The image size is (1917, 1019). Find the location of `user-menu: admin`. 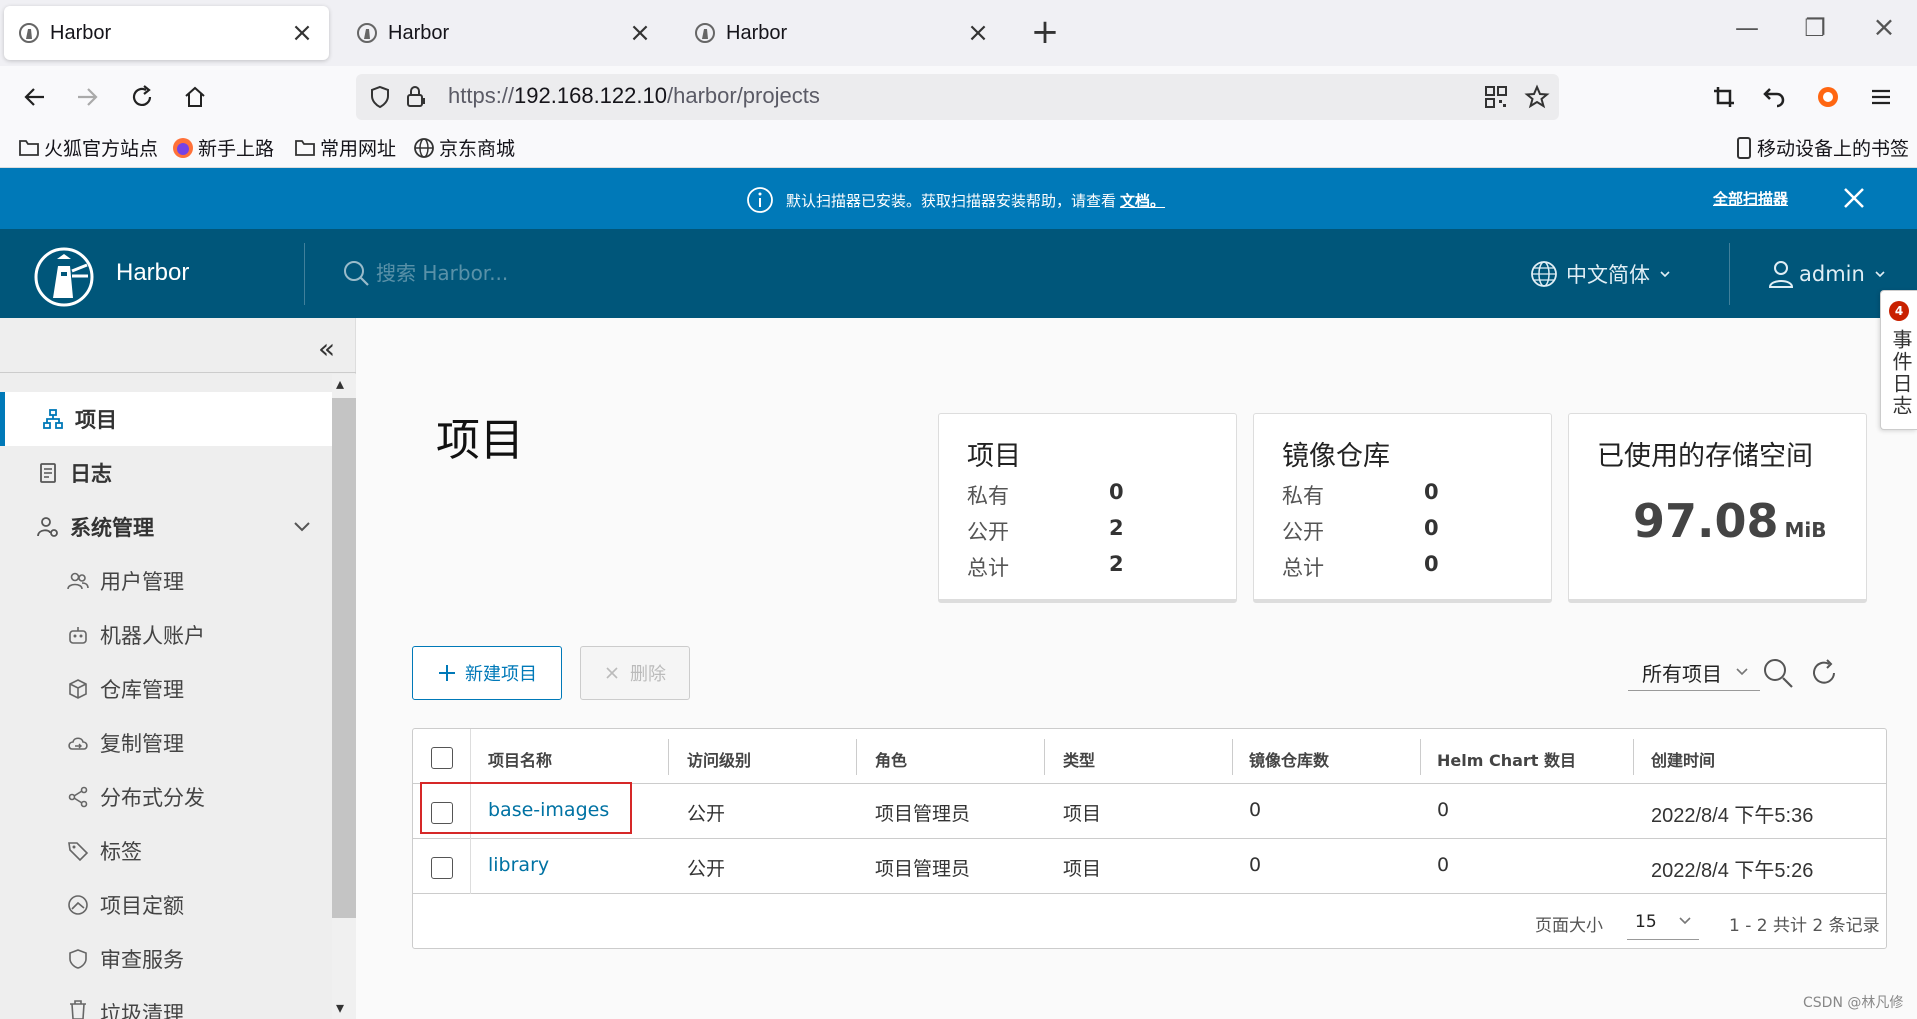

user-menu: admin is located at coordinates (1827, 274).